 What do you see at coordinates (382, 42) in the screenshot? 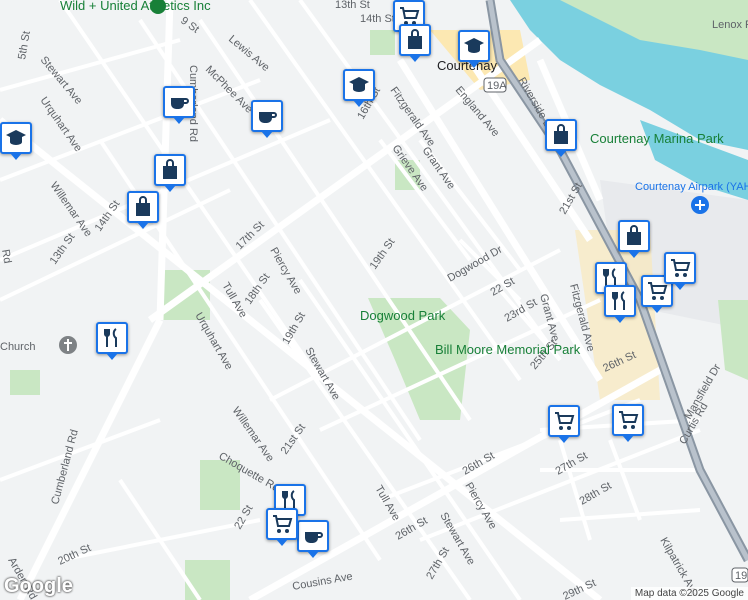
I see `park-north` at bounding box center [382, 42].